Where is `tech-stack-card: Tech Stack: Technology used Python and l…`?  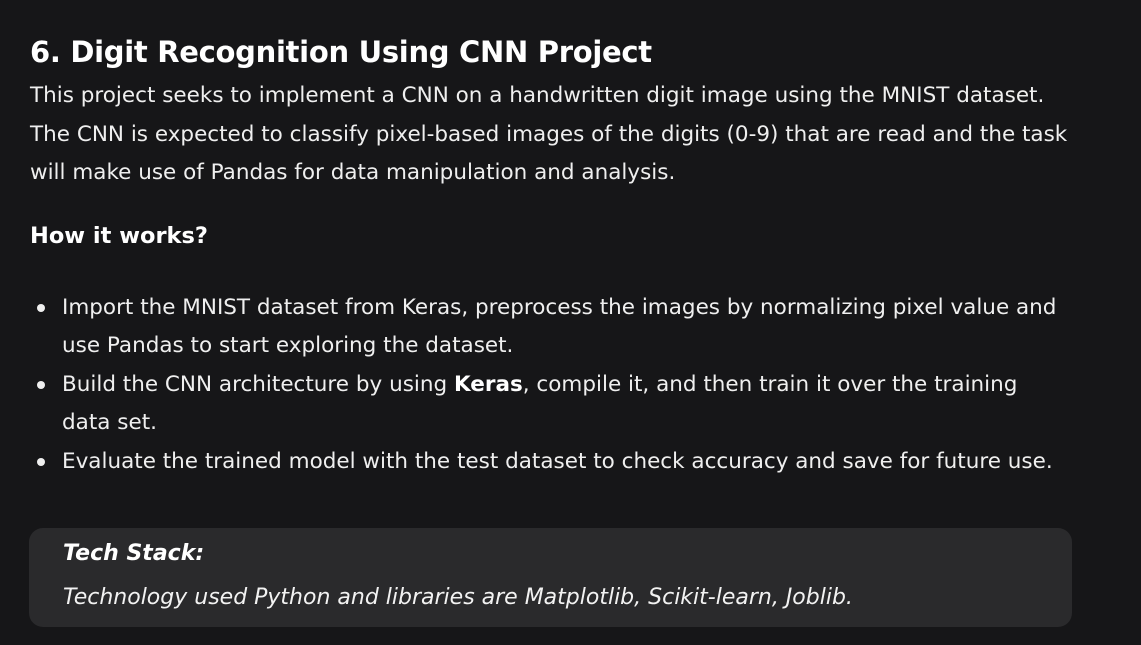
tech-stack-card: Tech Stack: Technology used Python and l… is located at coordinates (550, 577).